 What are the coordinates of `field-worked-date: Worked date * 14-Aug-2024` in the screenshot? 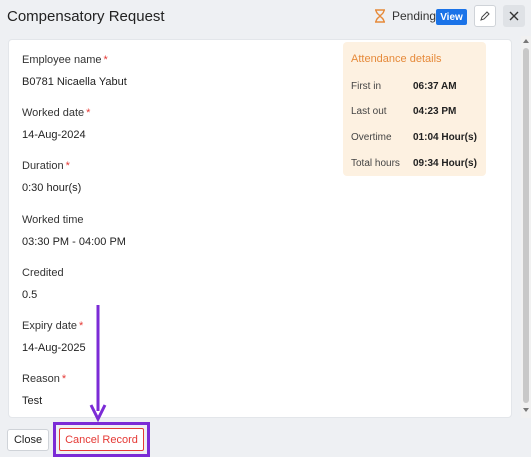 It's located at (56, 124).